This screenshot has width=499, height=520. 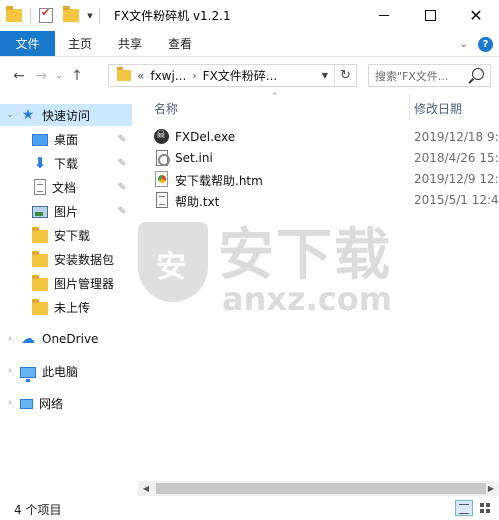 What do you see at coordinates (486, 508) in the screenshot?
I see `large-icons-view-icon` at bounding box center [486, 508].